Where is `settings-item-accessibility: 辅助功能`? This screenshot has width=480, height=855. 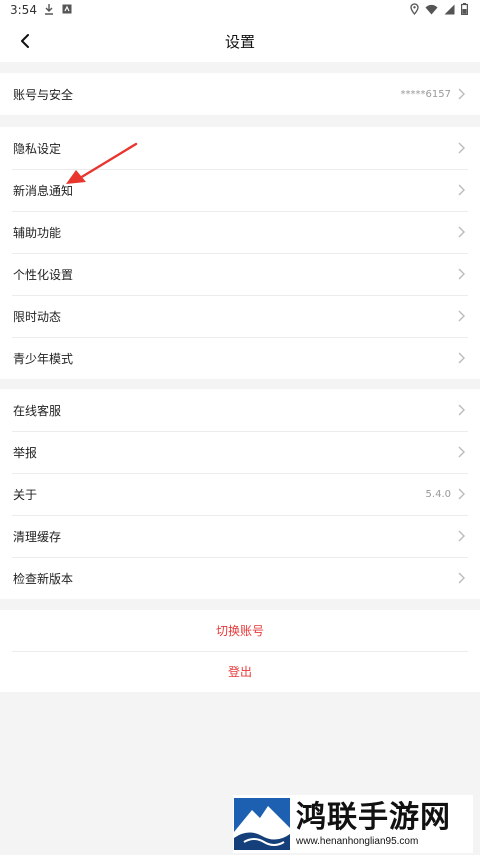
settings-item-accessibility: 辅助功能 is located at coordinates (240, 232).